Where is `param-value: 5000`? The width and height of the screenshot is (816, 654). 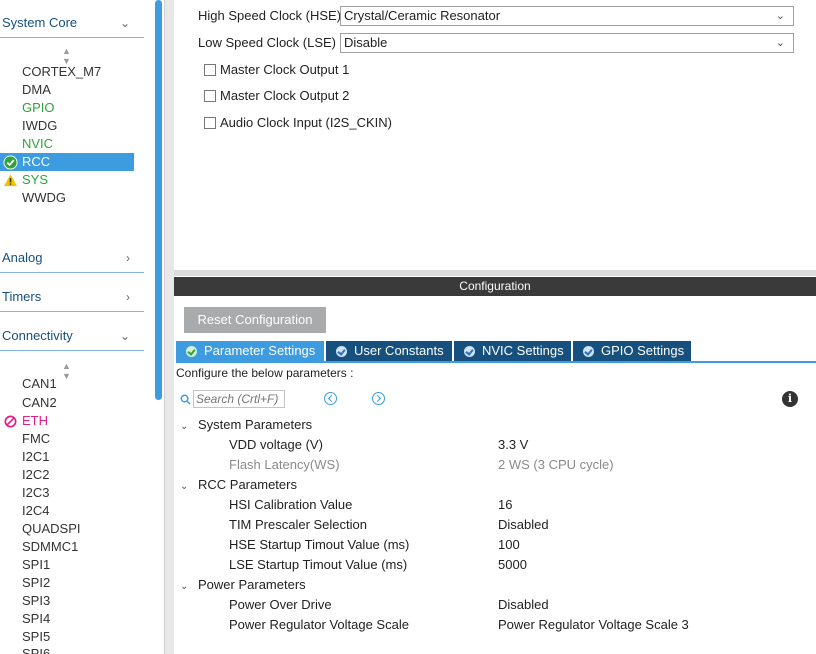 param-value: 5000 is located at coordinates (512, 564).